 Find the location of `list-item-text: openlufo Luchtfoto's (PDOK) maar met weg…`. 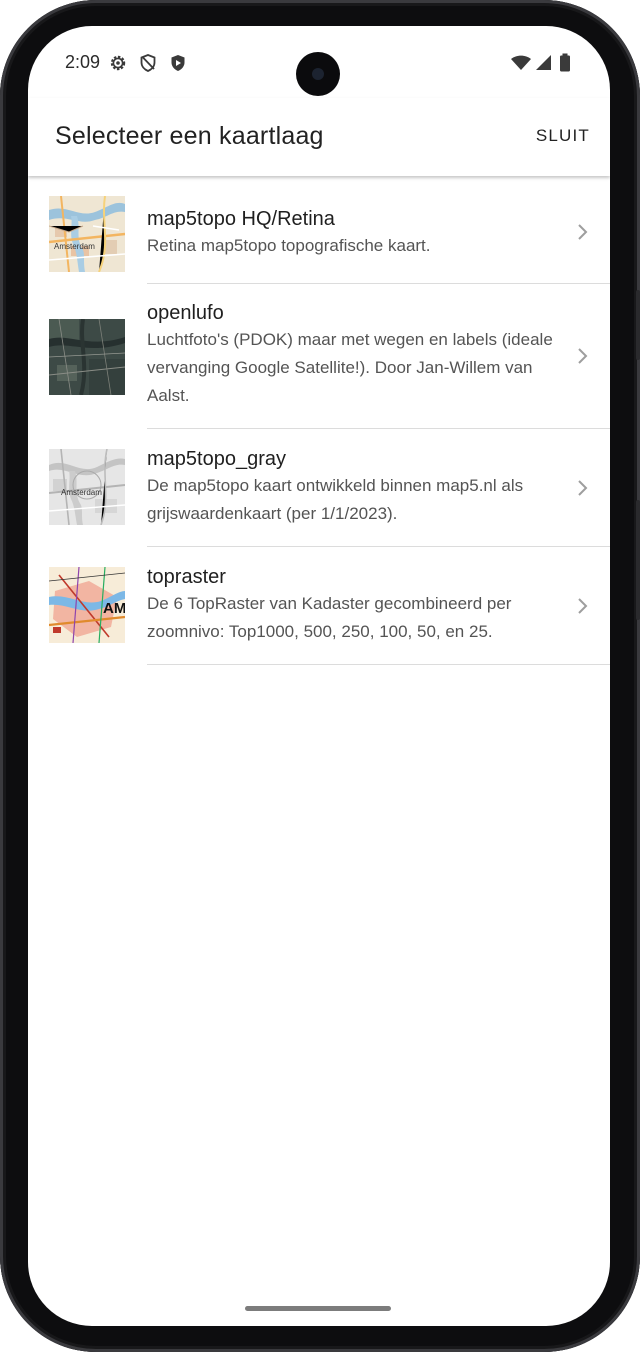

list-item-text: openlufo Luchtfoto's (PDOK) maar met weg… is located at coordinates (357, 355).